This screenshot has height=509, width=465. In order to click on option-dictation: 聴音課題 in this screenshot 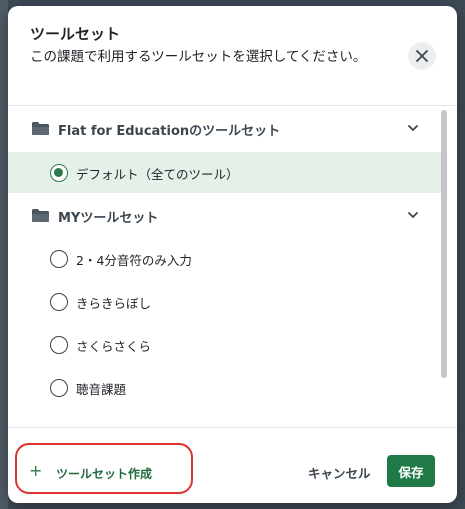, I will do `click(225, 387)`.